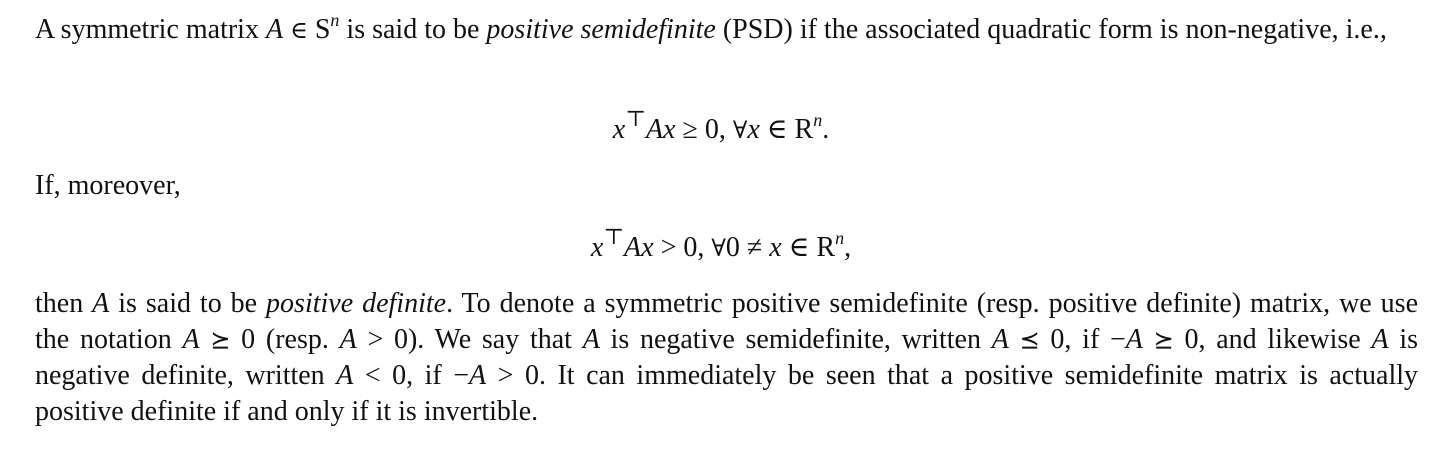 The height and width of the screenshot is (452, 1442). What do you see at coordinates (469, 339) in the screenshot?
I see `text: > 0). We say that` at bounding box center [469, 339].